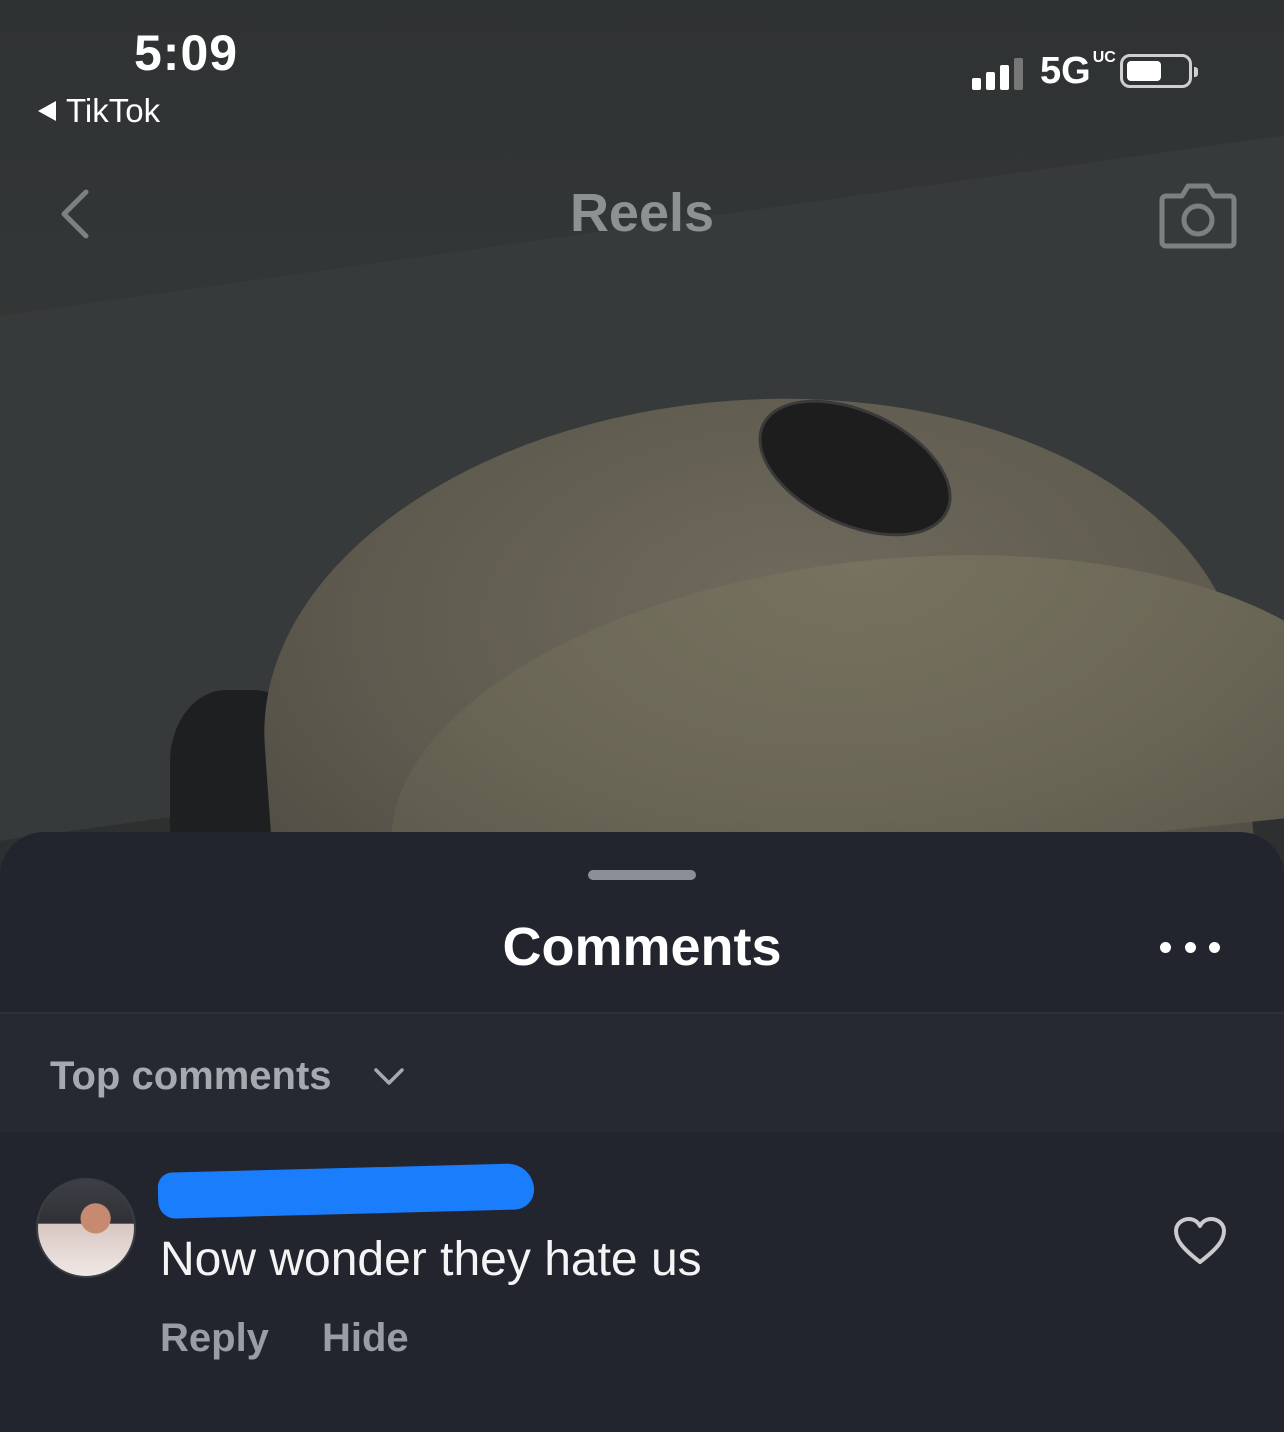 The image size is (1284, 1432). I want to click on back-to-app-button: TikTok, so click(99, 111).